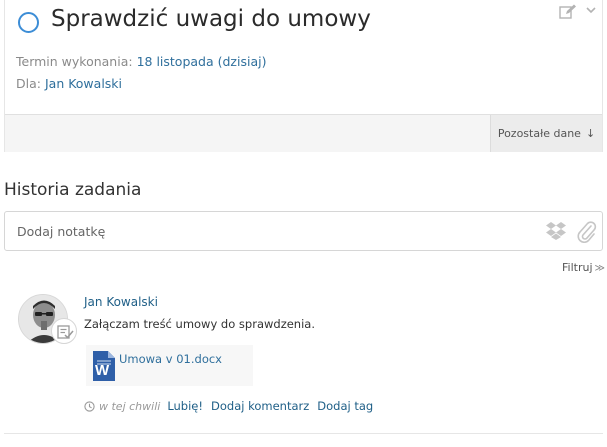 The image size is (607, 447). Describe the element at coordinates (599, 268) in the screenshot. I see `chevron-down-icon: ≫` at that location.